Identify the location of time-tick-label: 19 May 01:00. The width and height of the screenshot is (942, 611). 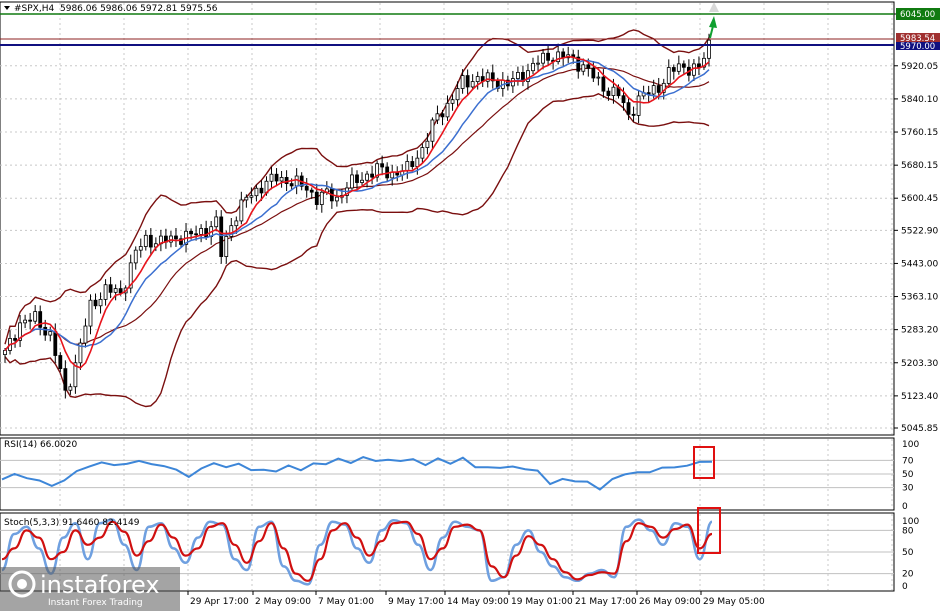
(542, 602).